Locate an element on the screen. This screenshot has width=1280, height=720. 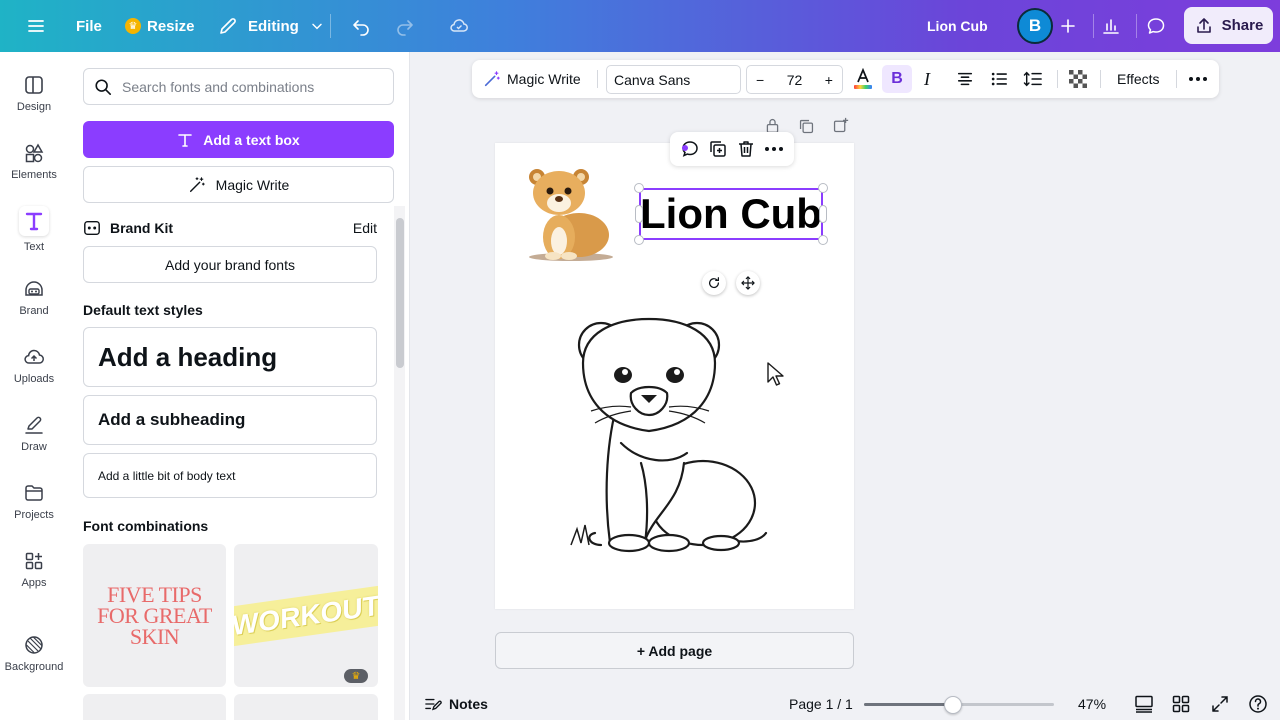
add-page-button: + Add page is located at coordinates (674, 650).